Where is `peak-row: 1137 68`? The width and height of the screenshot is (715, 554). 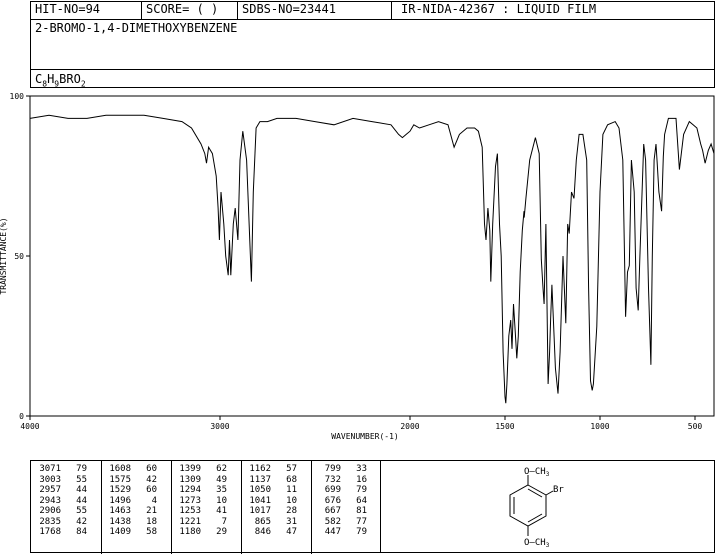
peak-row: 1137 68 is located at coordinates (271, 480).